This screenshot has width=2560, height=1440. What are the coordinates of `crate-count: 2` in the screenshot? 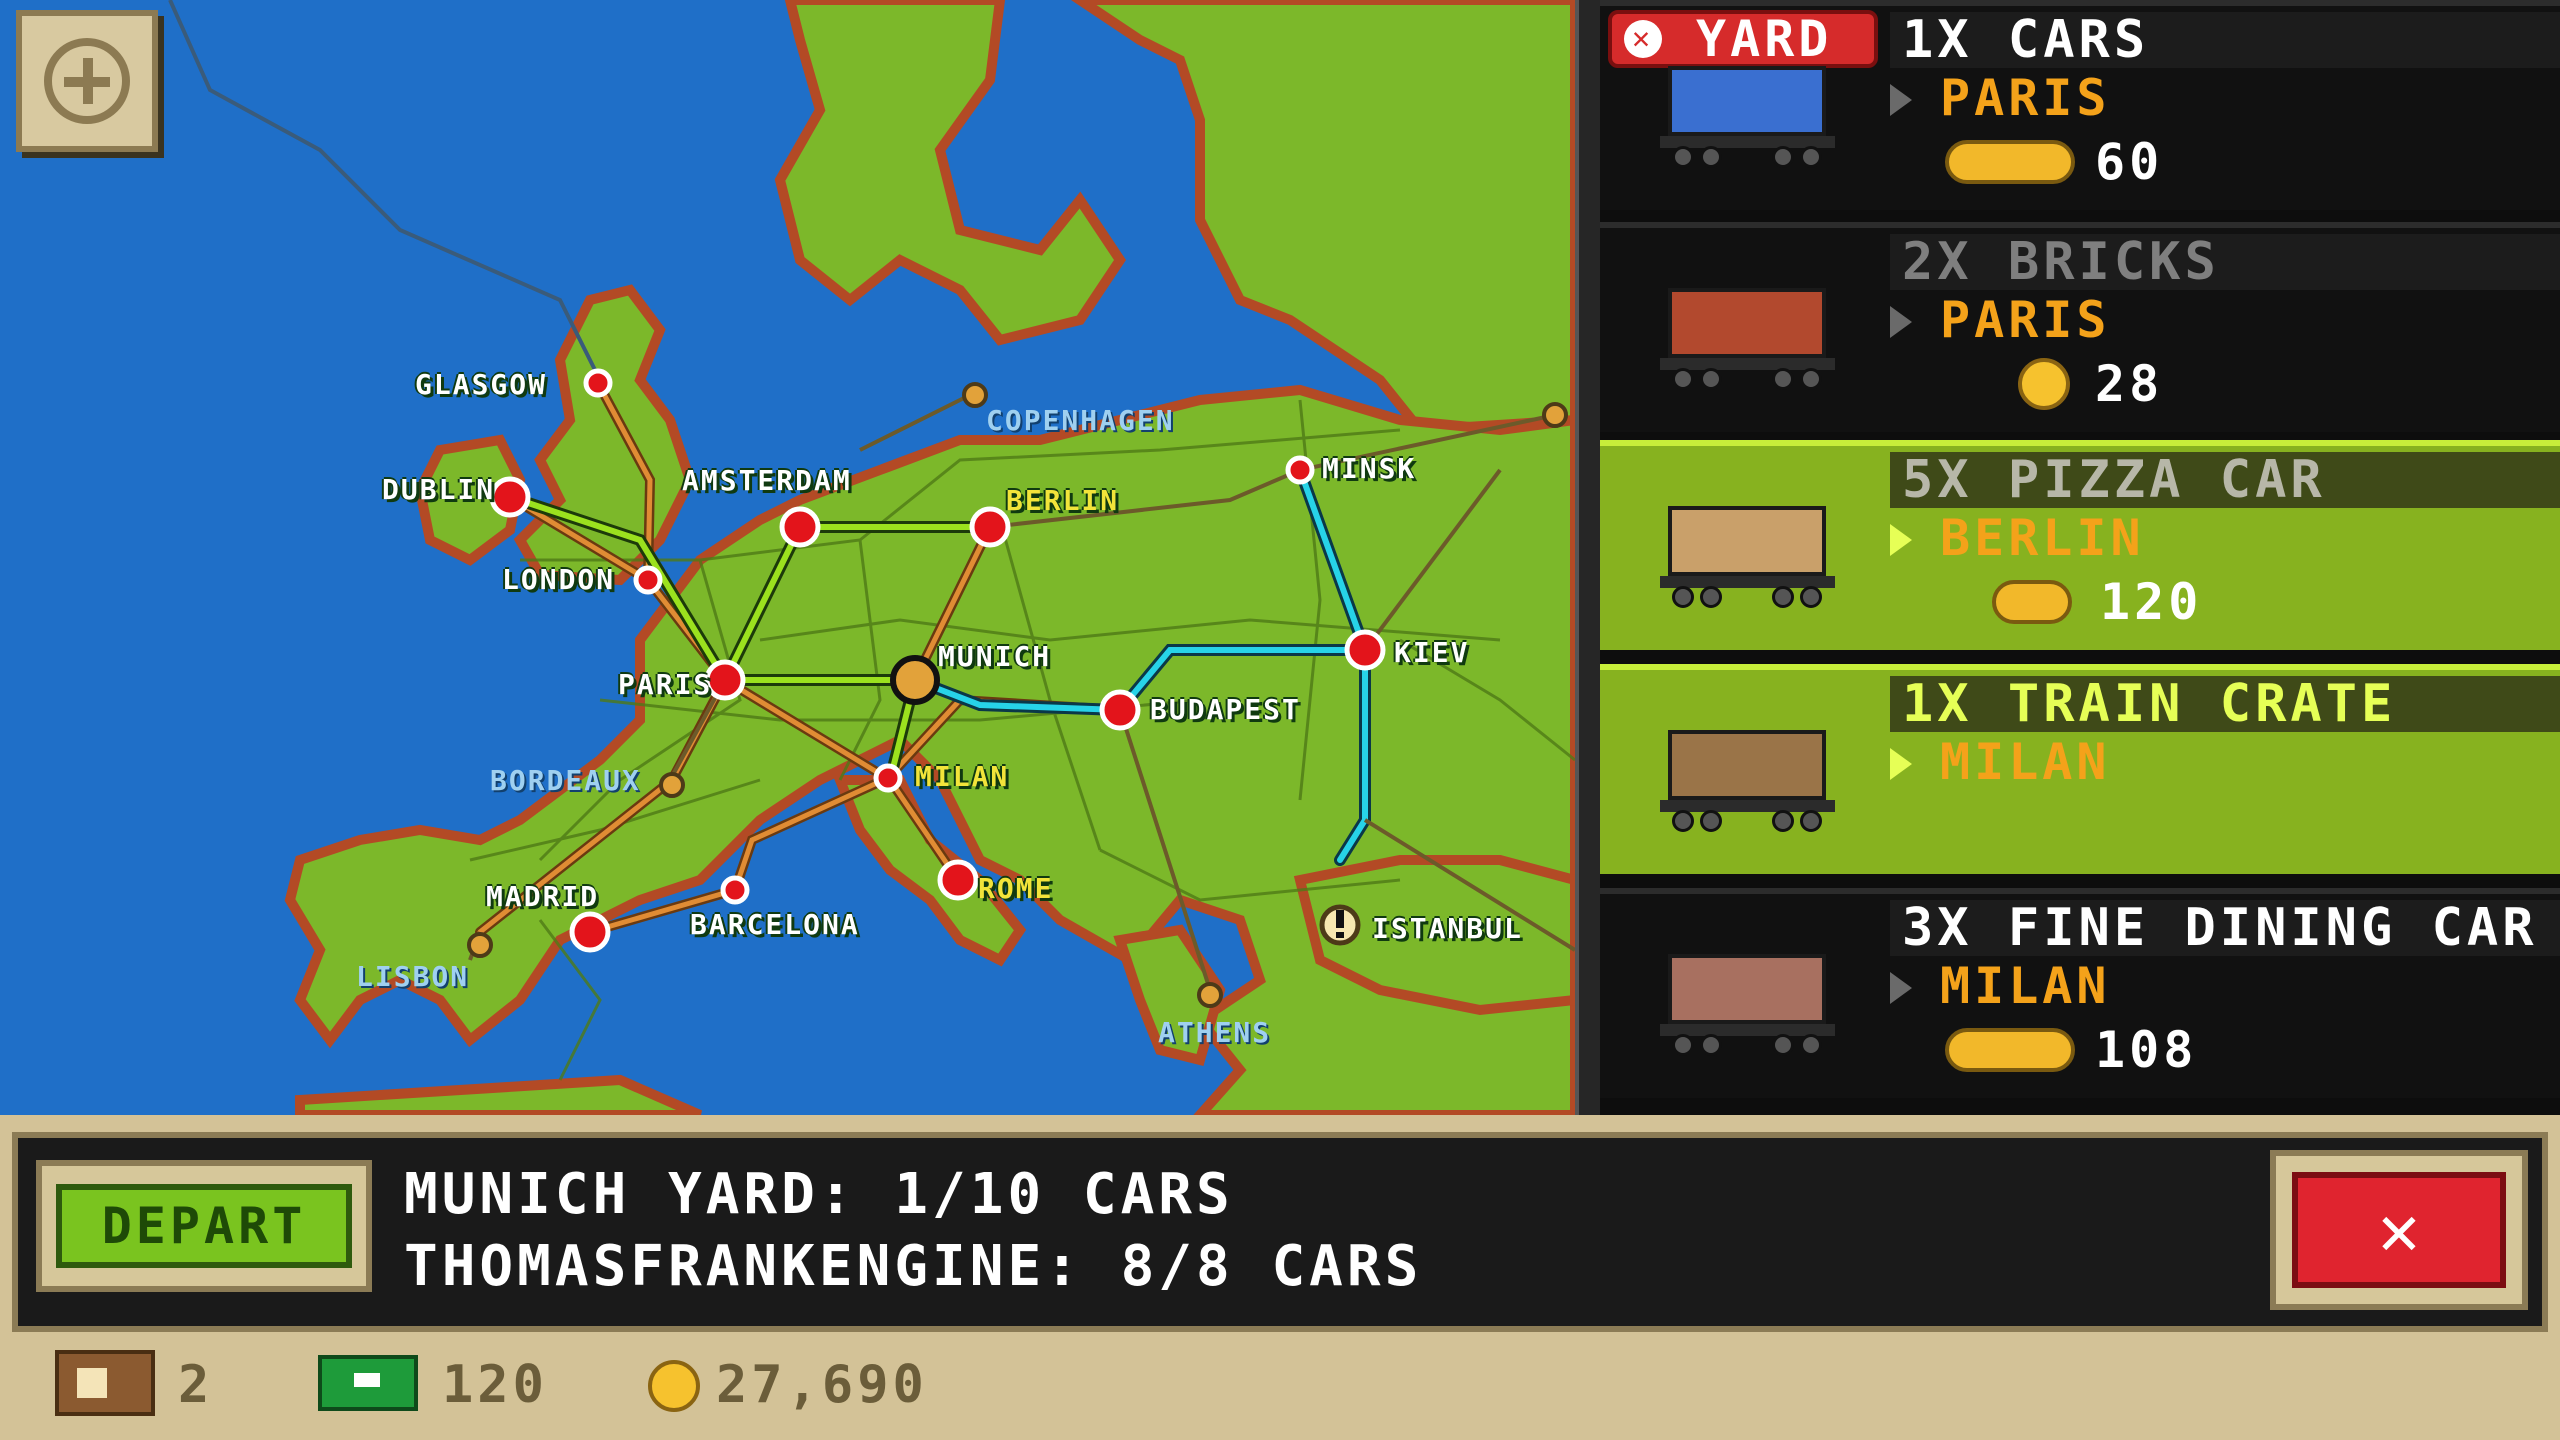 It's located at (196, 1385).